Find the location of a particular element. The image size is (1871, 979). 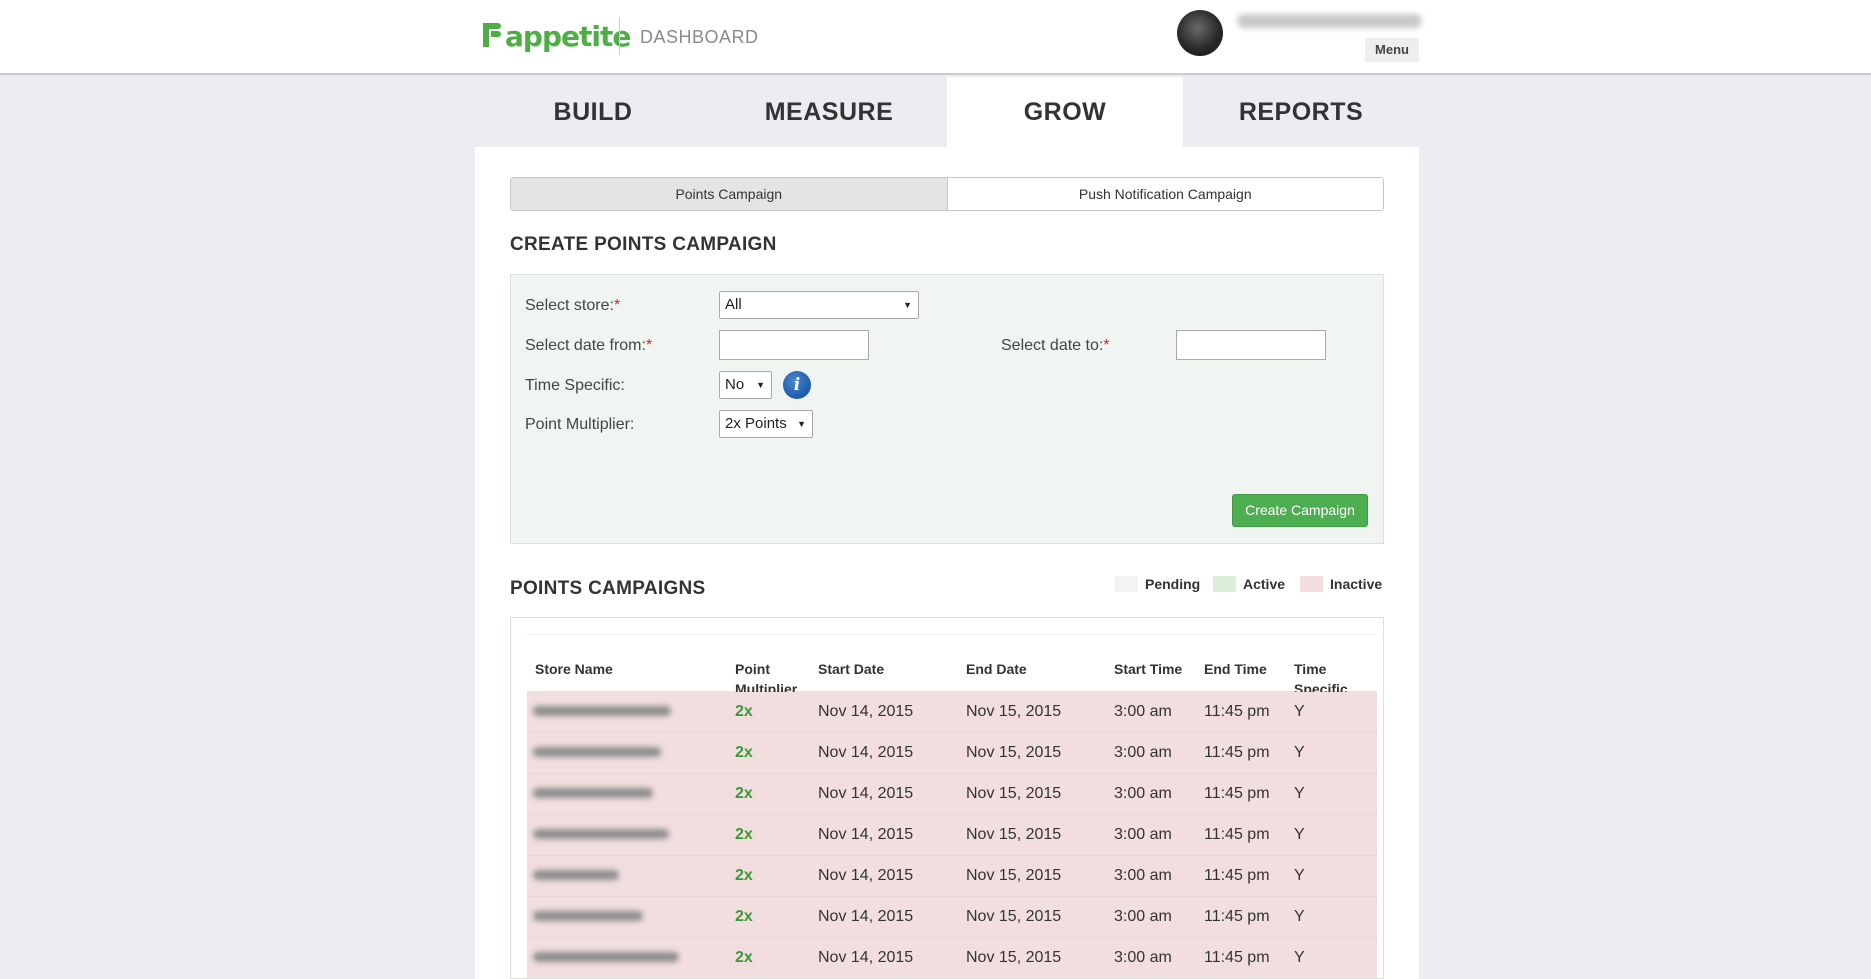

tab-reports: REPORTS is located at coordinates (1301, 112).